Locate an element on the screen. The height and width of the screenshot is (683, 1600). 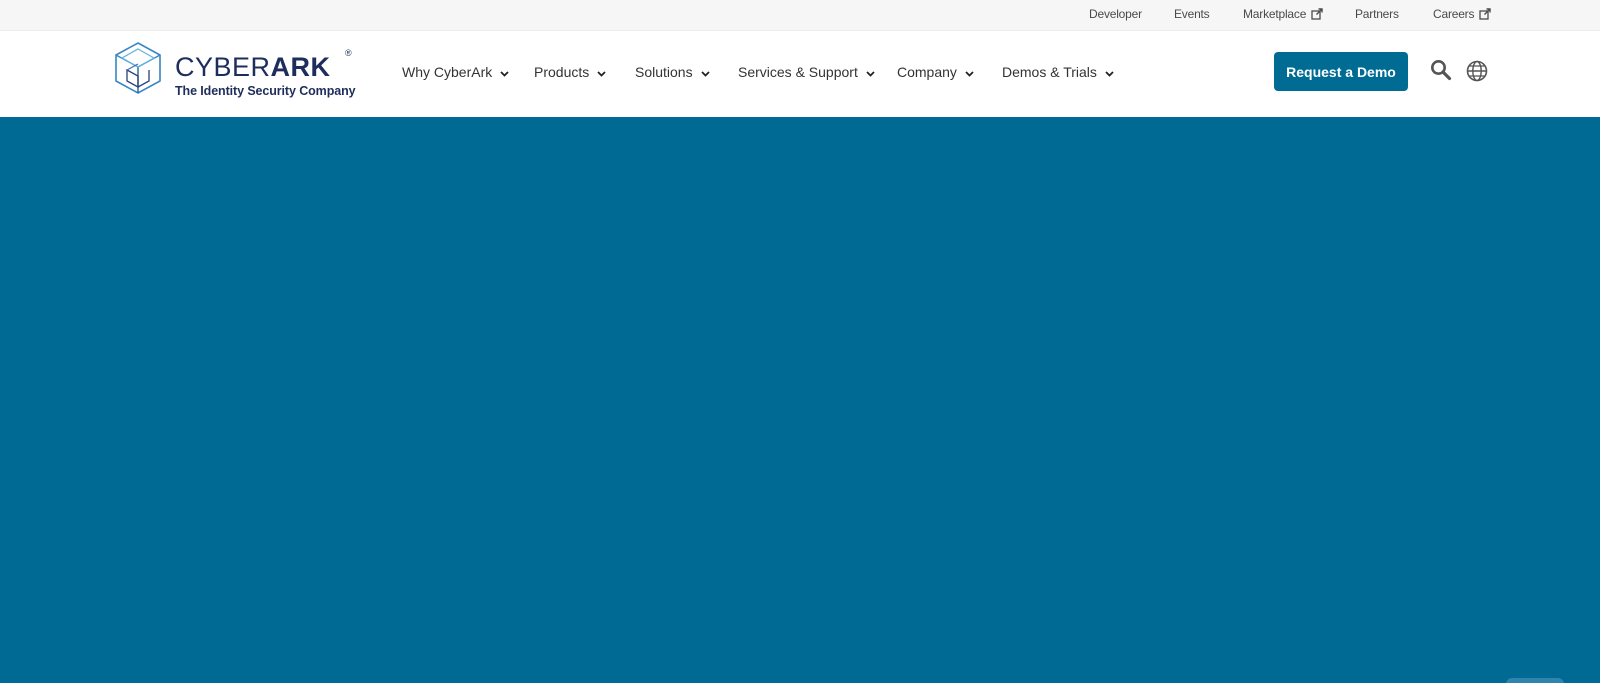
logo-wordmark-bold: ARK is located at coordinates (300, 67).